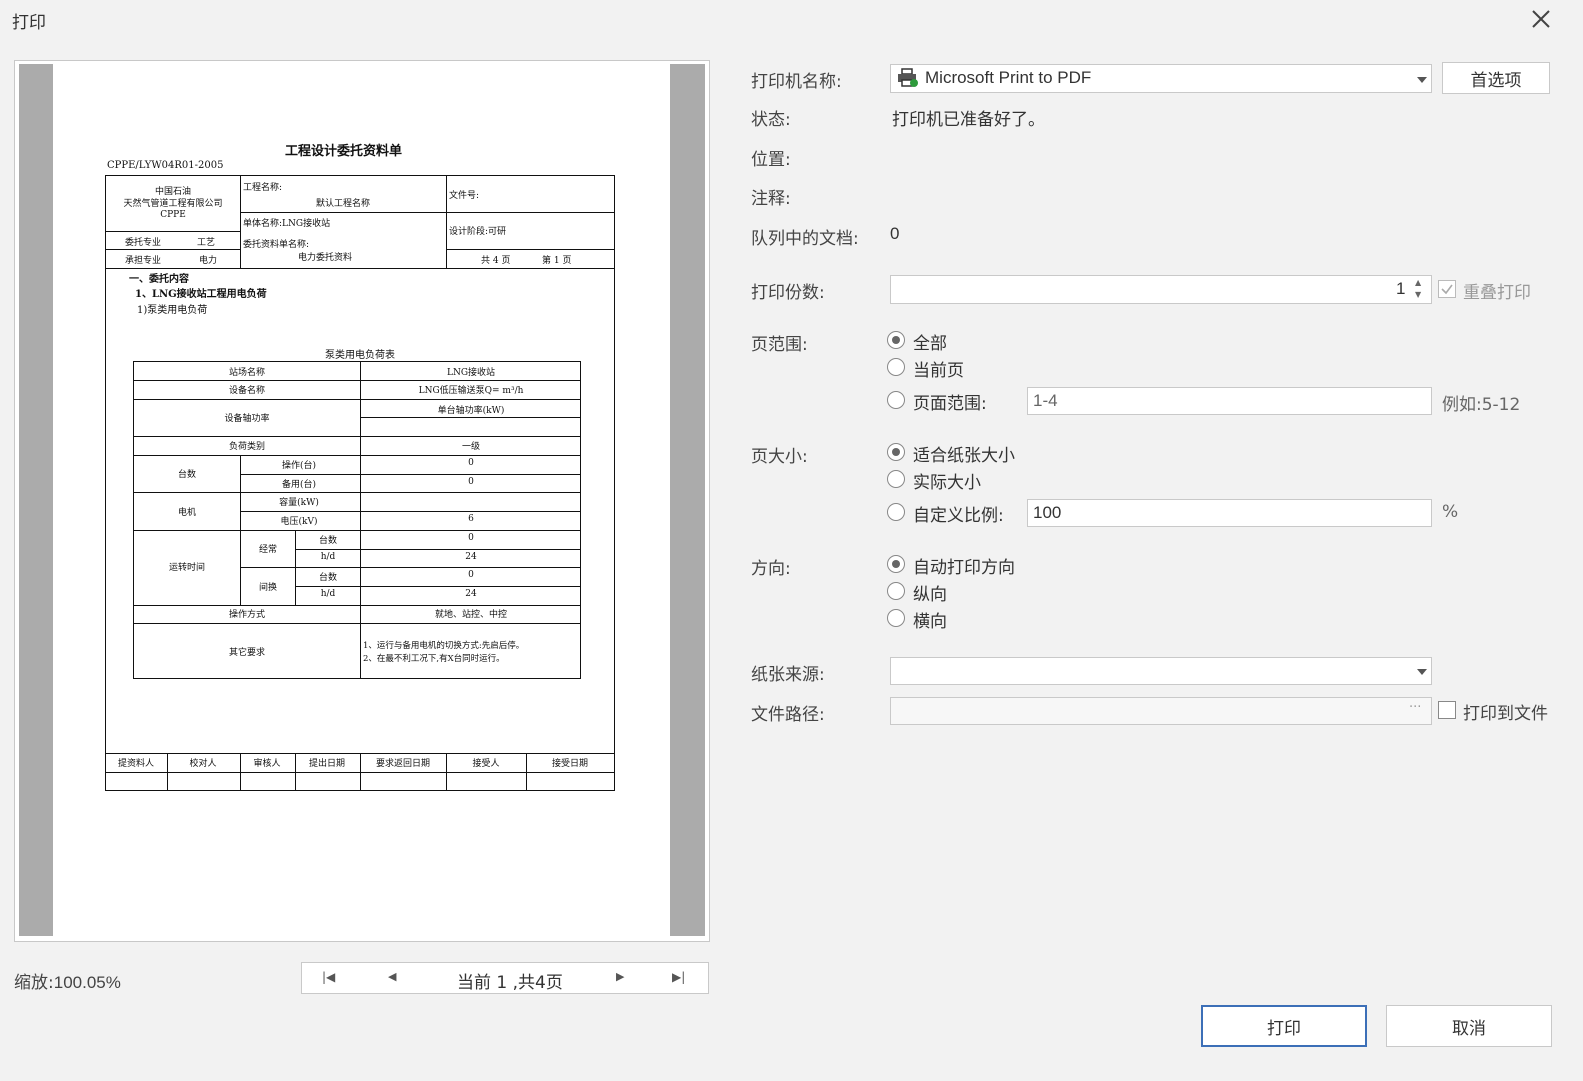 This screenshot has height=1081, width=1583. Describe the element at coordinates (950, 404) in the screenshot. I see `radio-range-label: 页面范围:` at that location.